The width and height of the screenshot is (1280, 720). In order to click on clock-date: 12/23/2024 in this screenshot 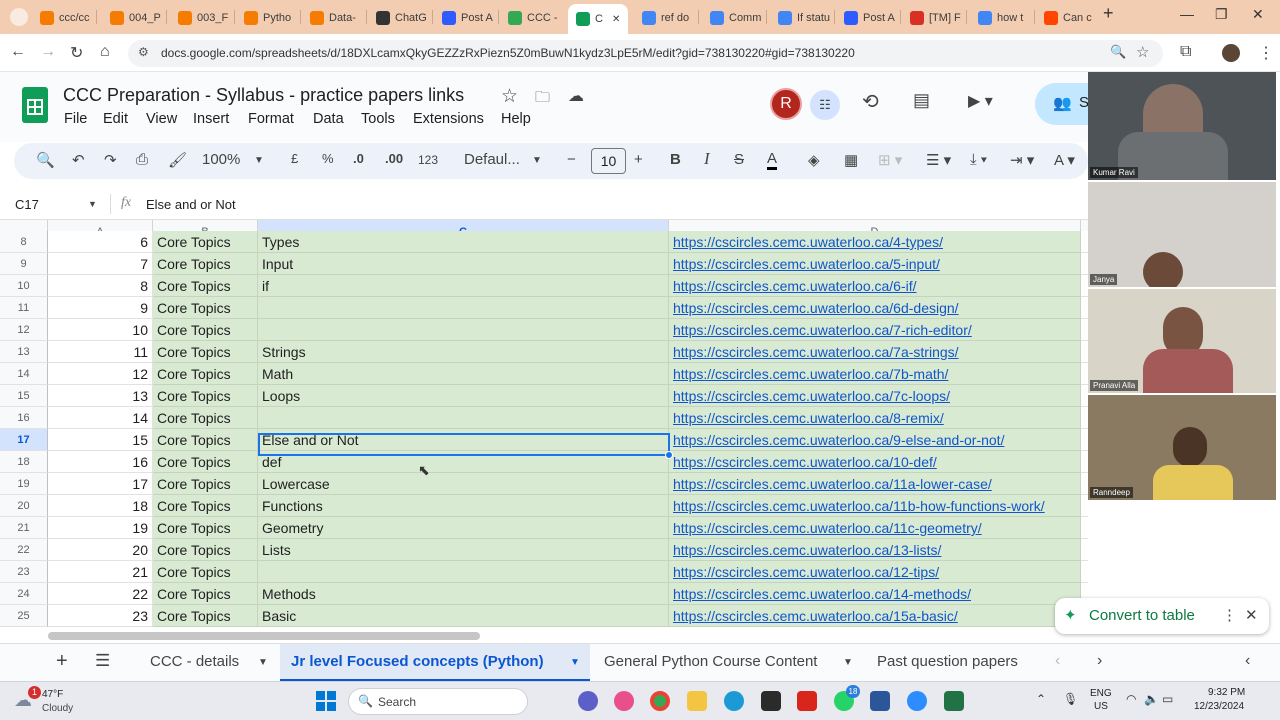, I will do `click(1219, 706)`.